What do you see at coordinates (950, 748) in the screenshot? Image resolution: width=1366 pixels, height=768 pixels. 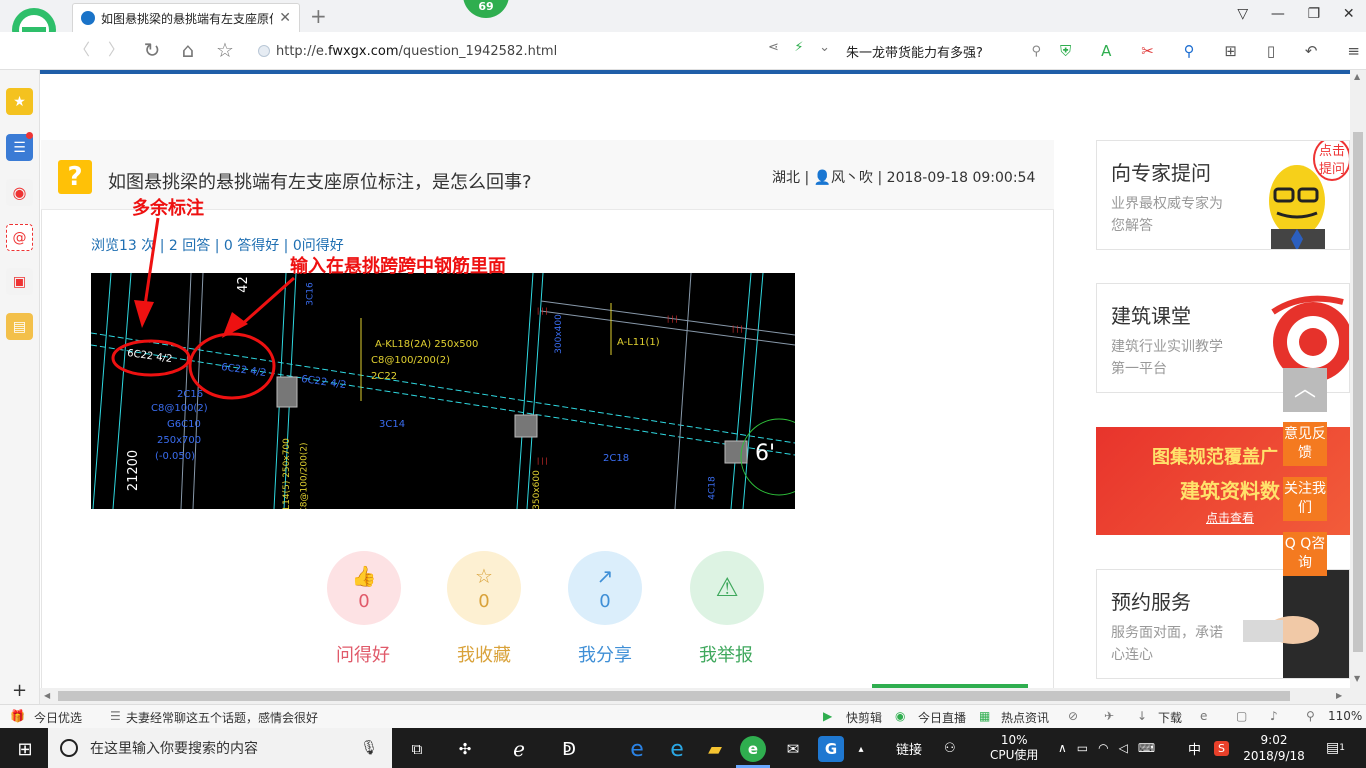 I see `contacts-icon: ⚇` at bounding box center [950, 748].